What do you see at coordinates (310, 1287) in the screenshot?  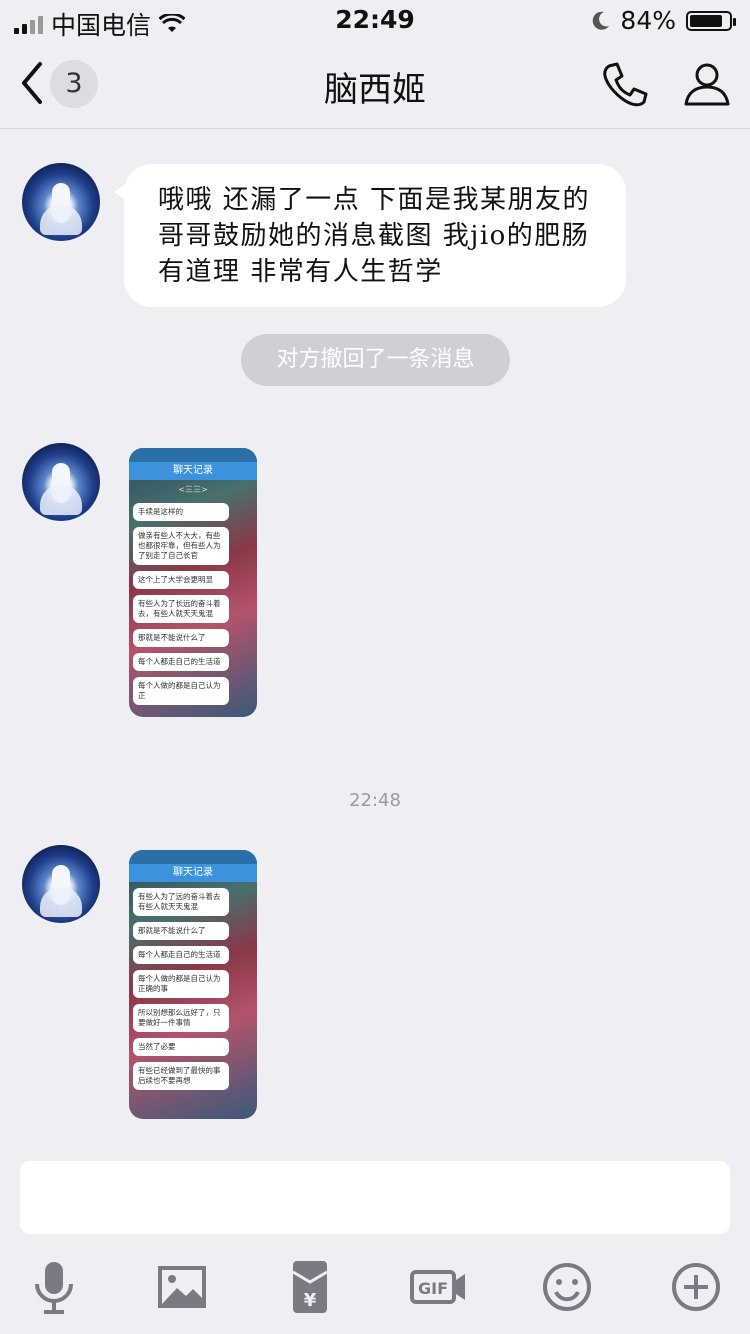 I see `red-packet-icon: ¥` at bounding box center [310, 1287].